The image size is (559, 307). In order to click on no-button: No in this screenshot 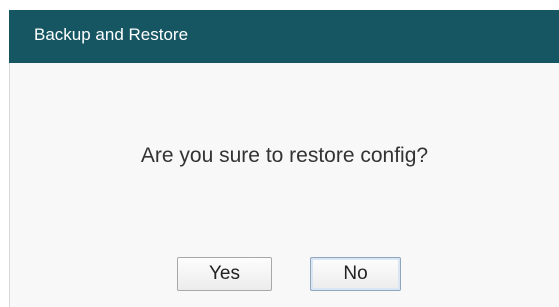, I will do `click(355, 274)`.